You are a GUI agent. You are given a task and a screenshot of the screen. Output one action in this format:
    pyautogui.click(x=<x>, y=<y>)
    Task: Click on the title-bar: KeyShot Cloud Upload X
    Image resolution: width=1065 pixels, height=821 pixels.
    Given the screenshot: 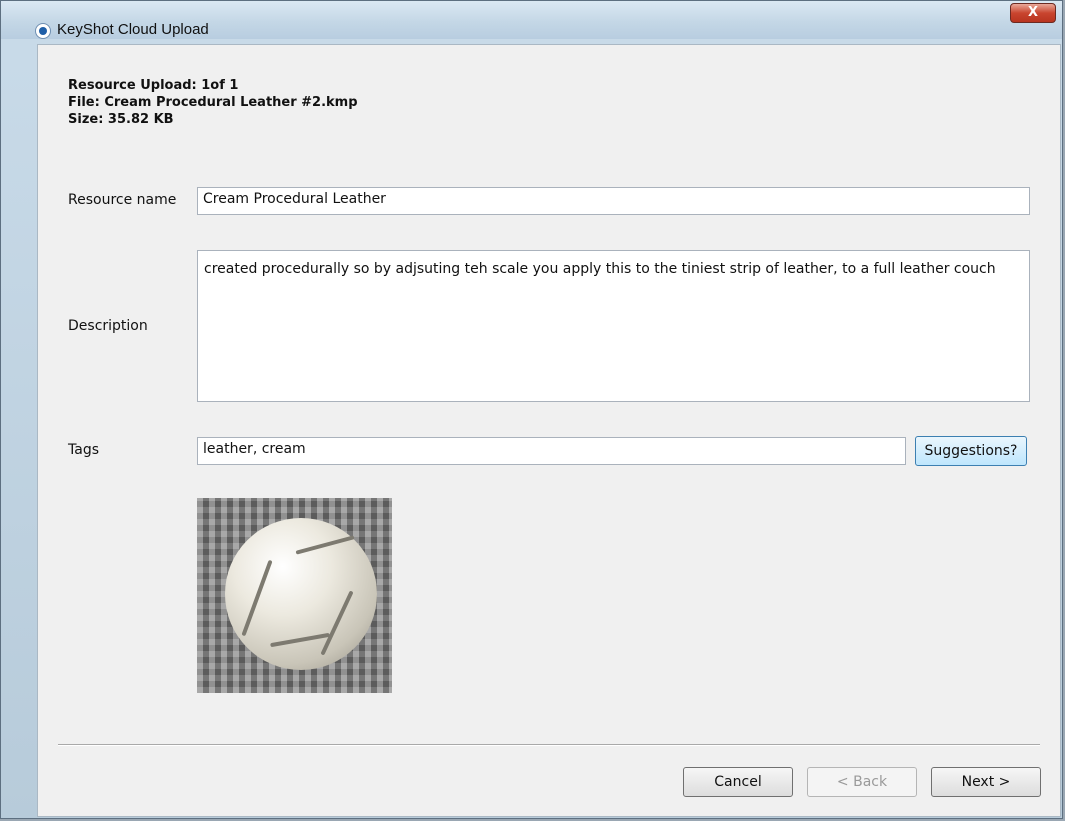 What is the action you would take?
    pyautogui.click(x=531, y=20)
    